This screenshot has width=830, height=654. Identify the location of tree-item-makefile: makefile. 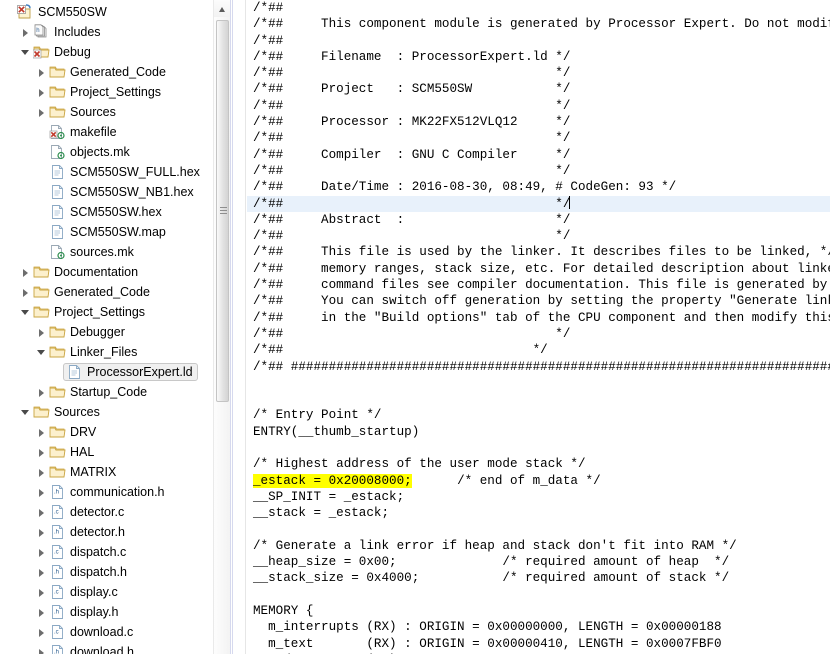
(115, 132).